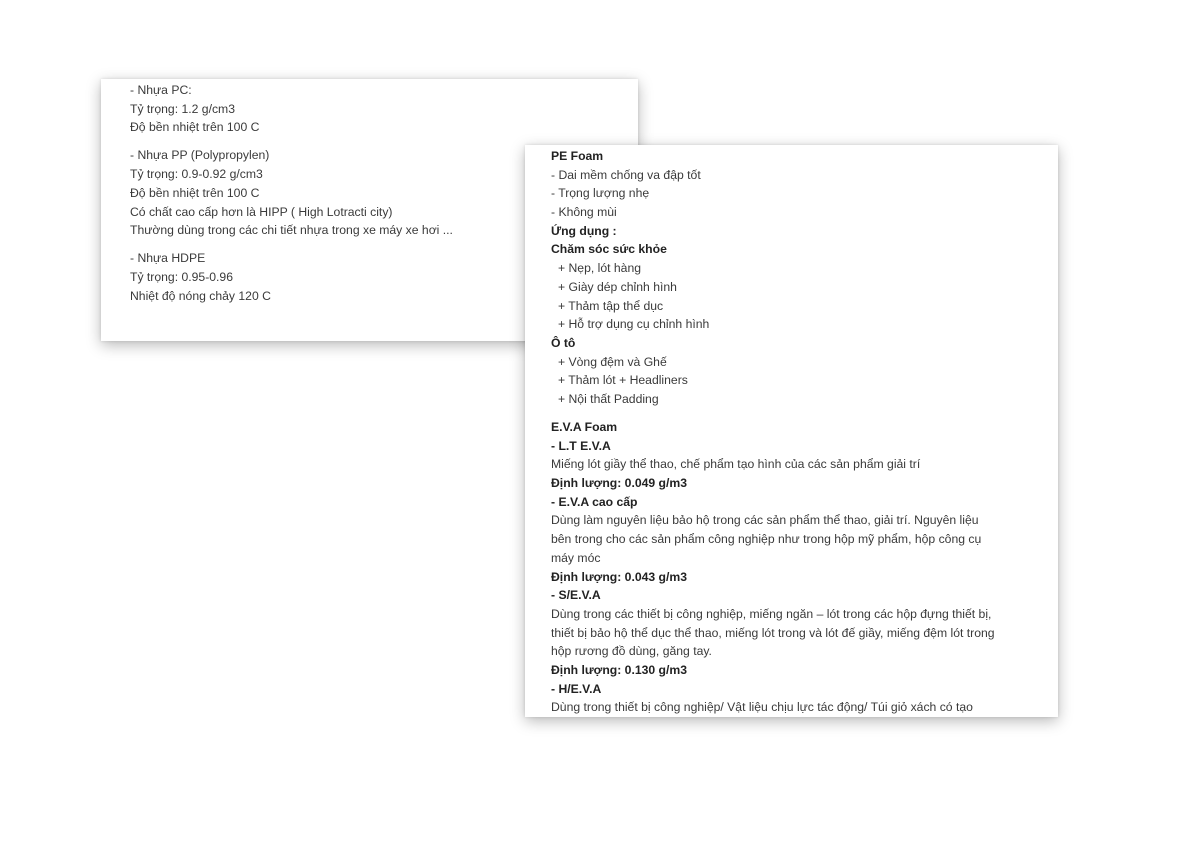  I want to click on auto-item: + Thảm lót + Headliners, so click(623, 380).